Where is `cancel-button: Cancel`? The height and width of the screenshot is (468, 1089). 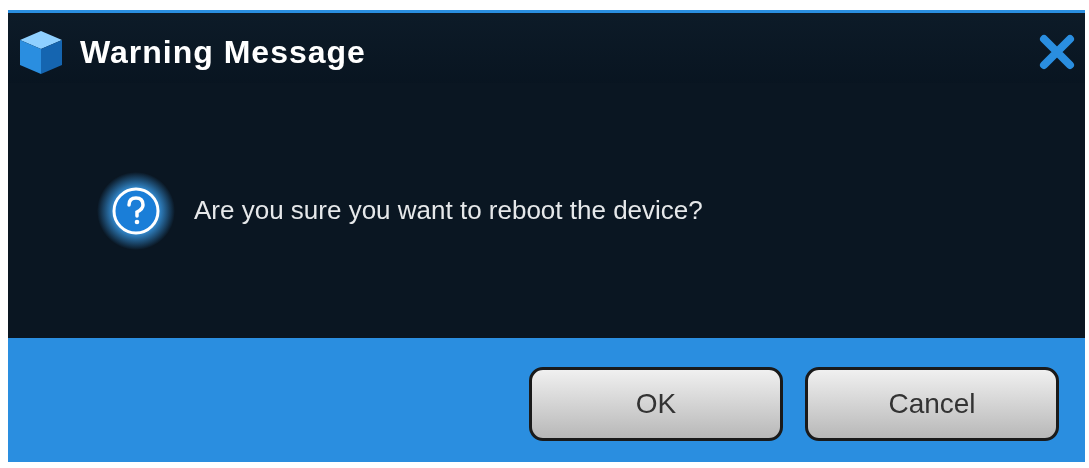
cancel-button: Cancel is located at coordinates (932, 404).